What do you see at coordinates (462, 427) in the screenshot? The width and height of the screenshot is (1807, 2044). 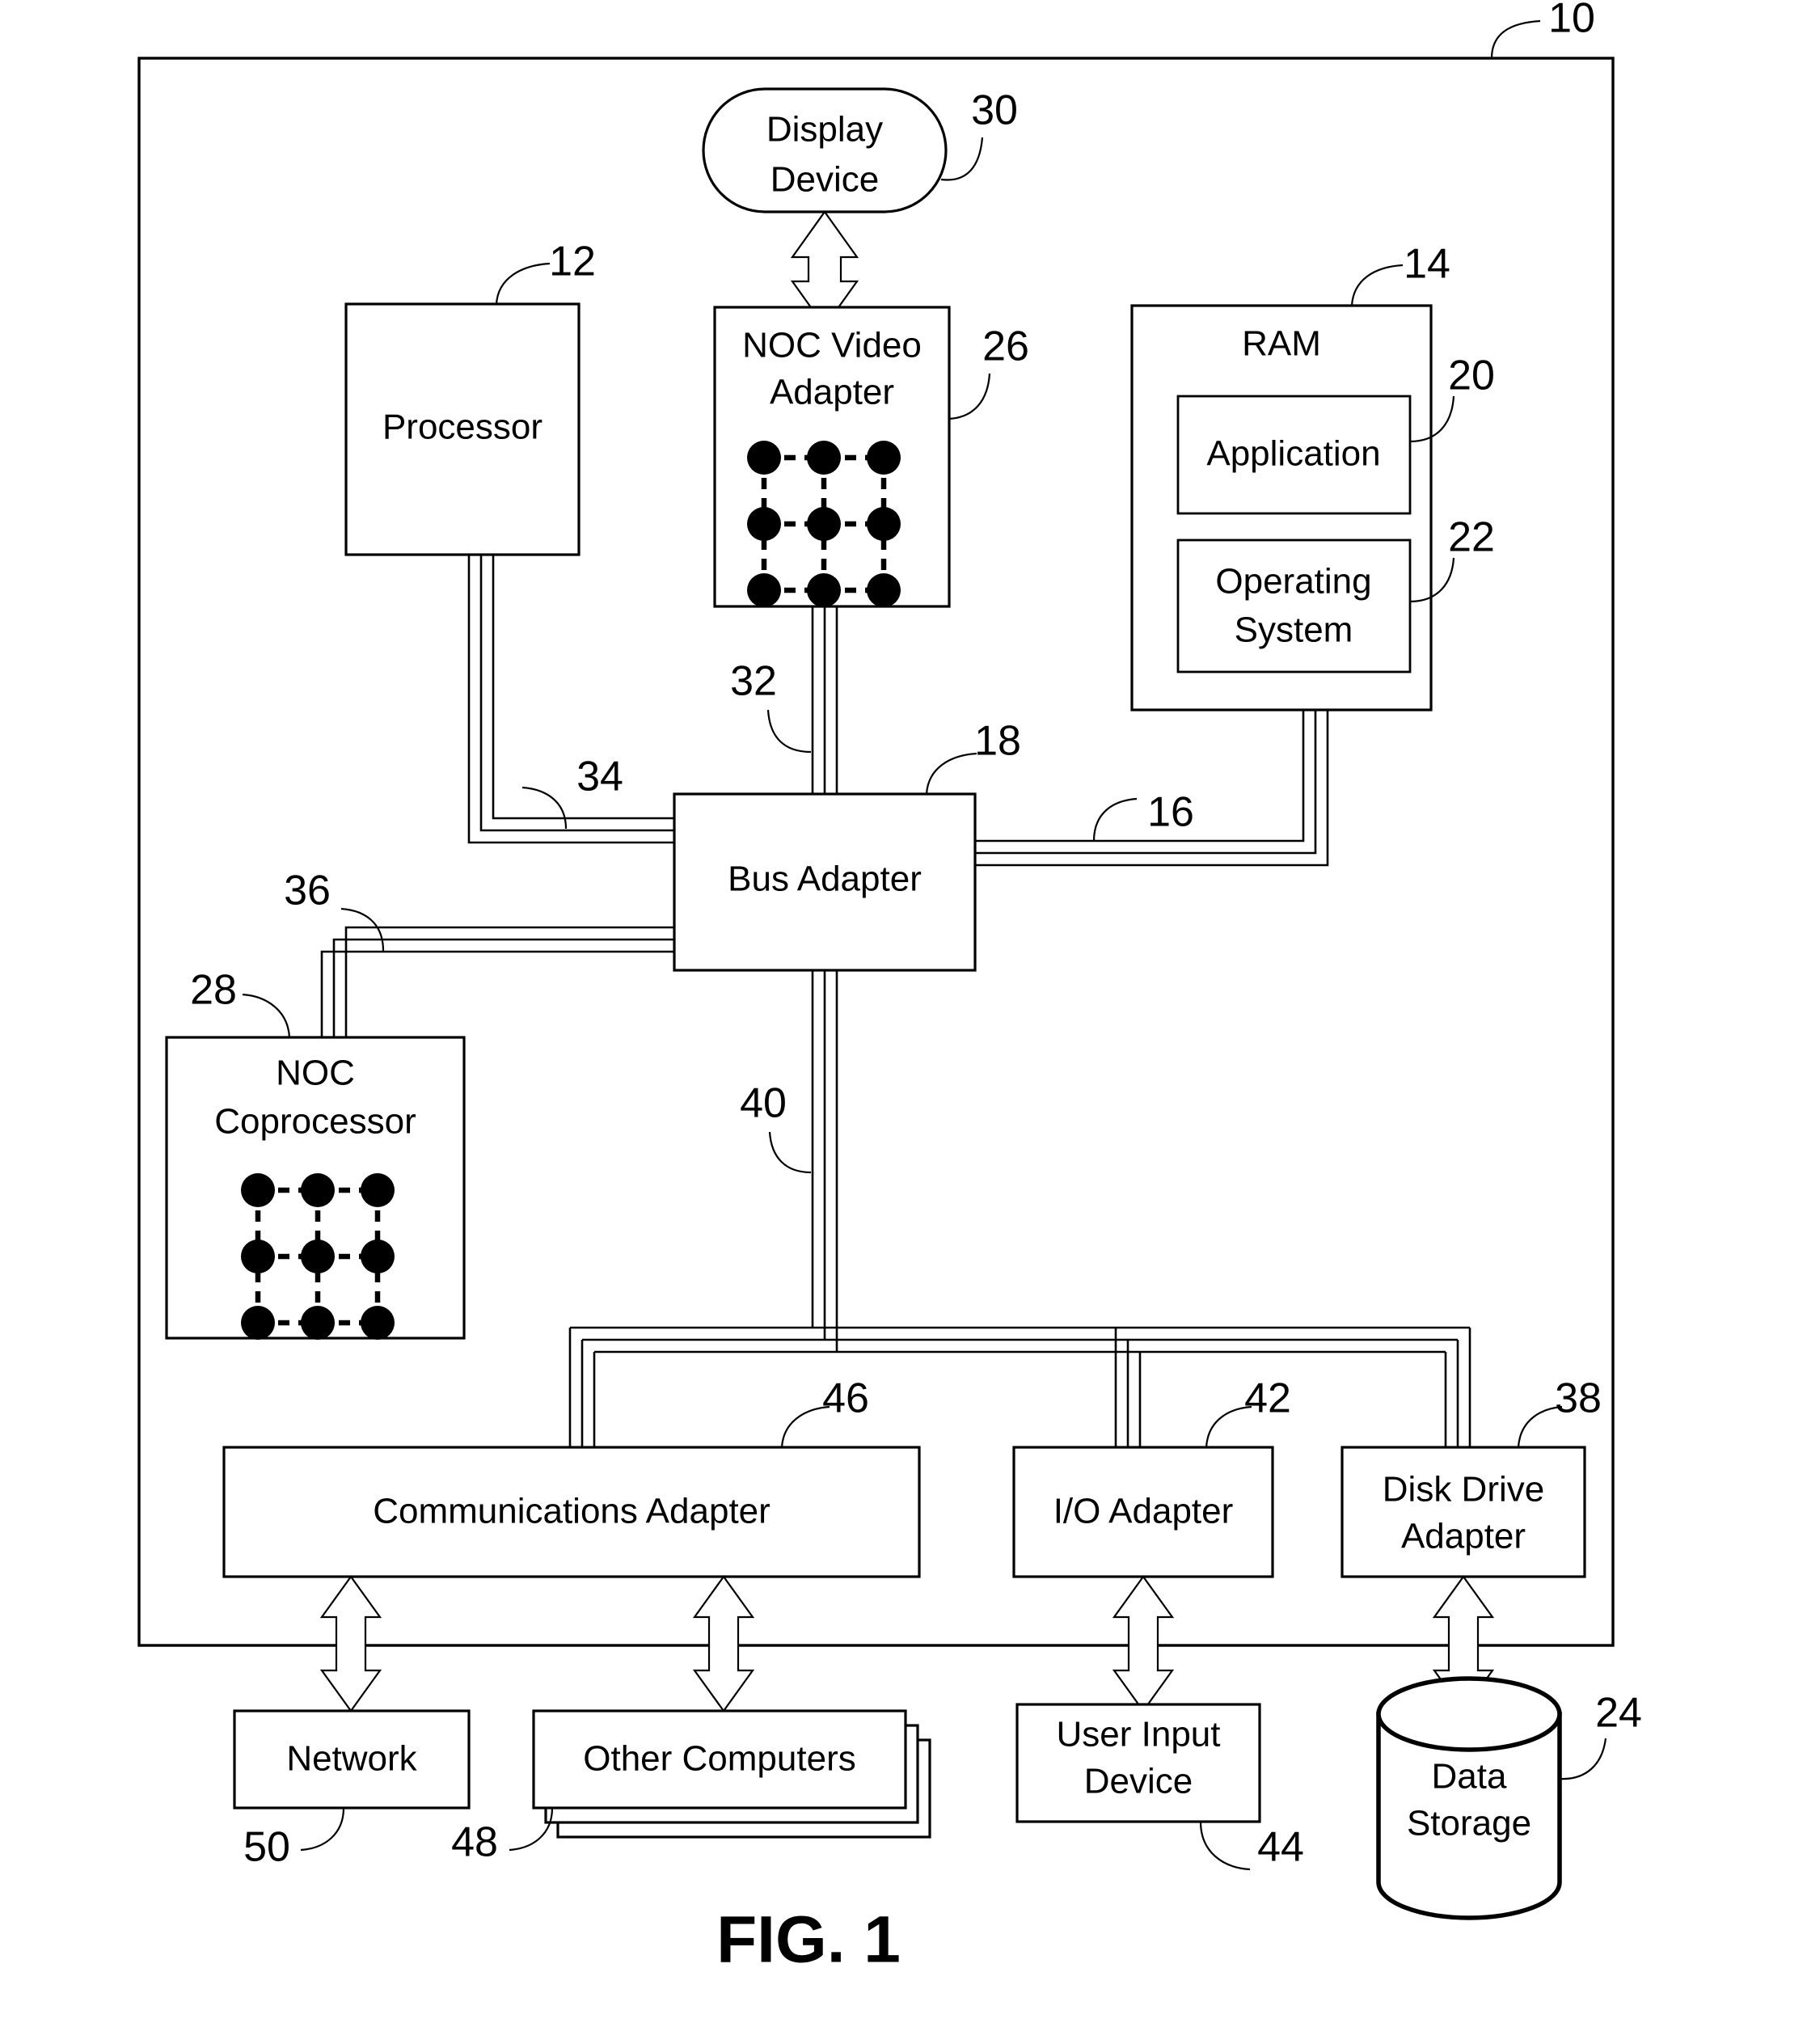 I see `processor-label: Processor` at bounding box center [462, 427].